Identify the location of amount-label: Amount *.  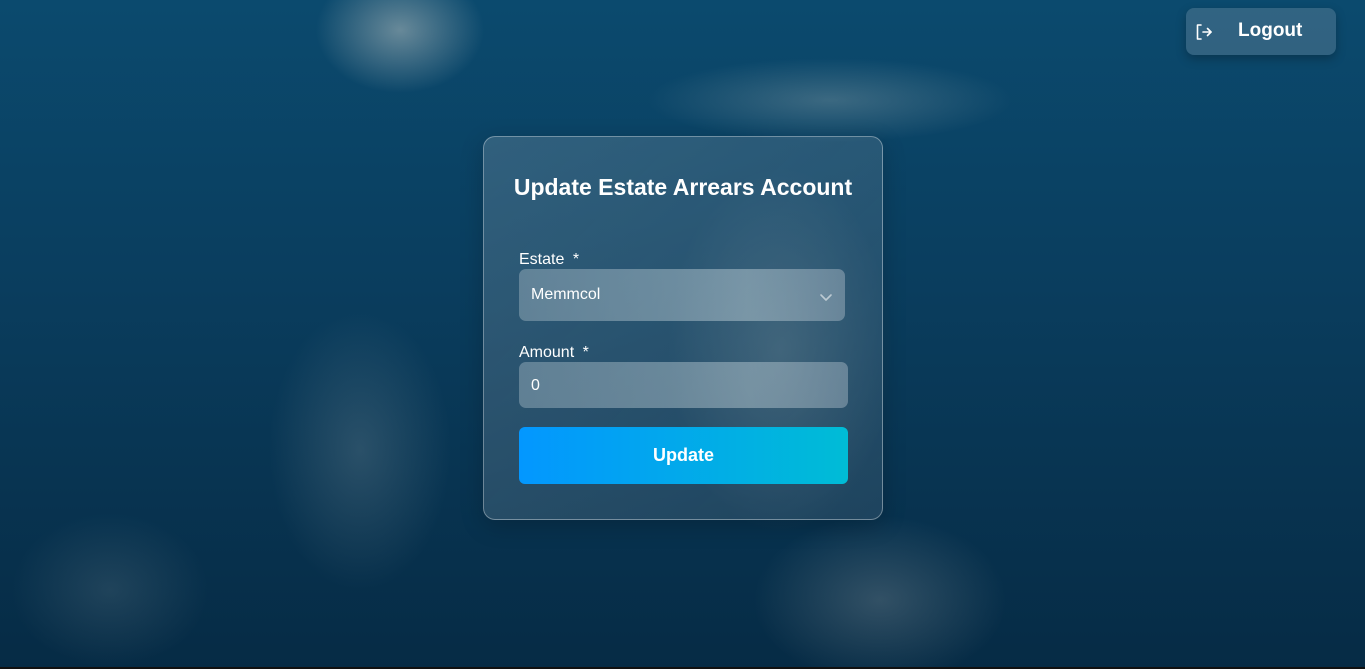
(554, 353).